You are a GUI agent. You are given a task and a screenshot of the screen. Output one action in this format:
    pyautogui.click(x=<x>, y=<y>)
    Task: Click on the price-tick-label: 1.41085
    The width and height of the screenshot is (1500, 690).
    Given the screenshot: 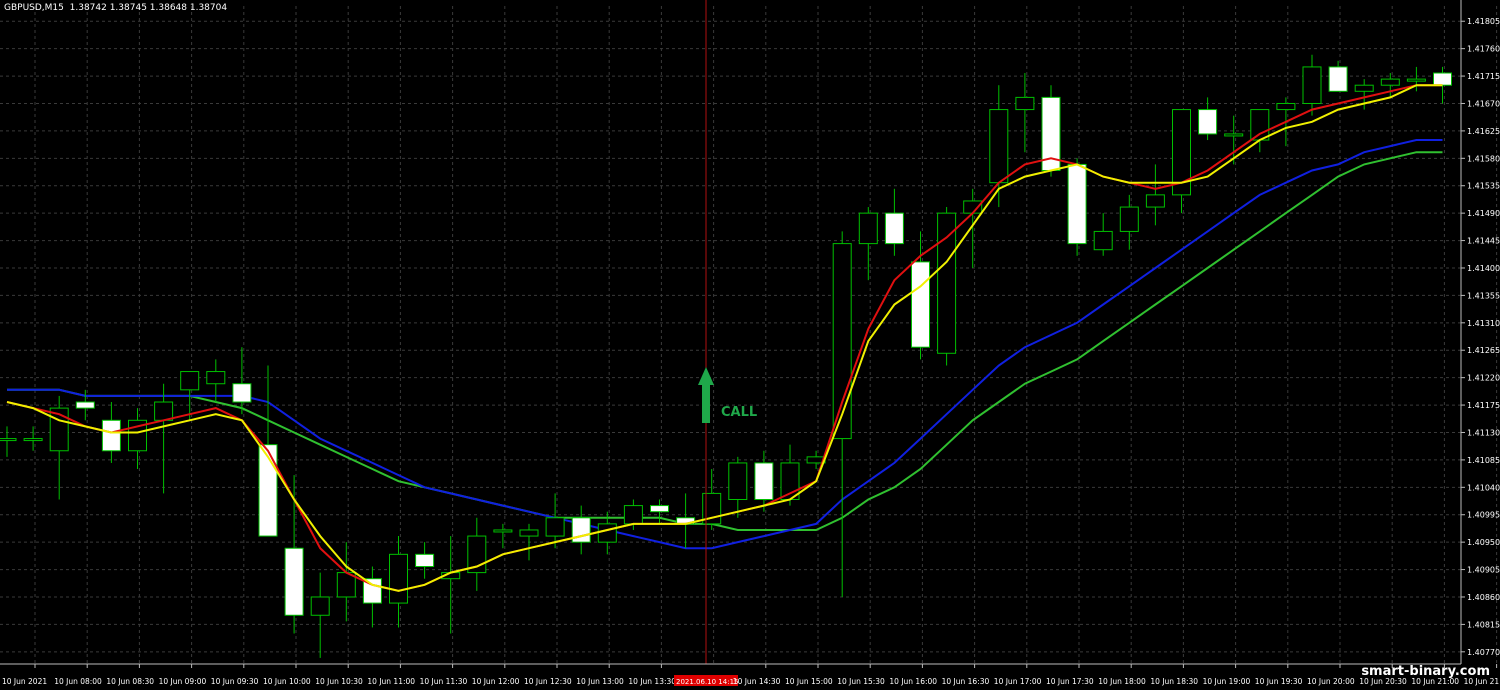 What is the action you would take?
    pyautogui.click(x=1483, y=460)
    